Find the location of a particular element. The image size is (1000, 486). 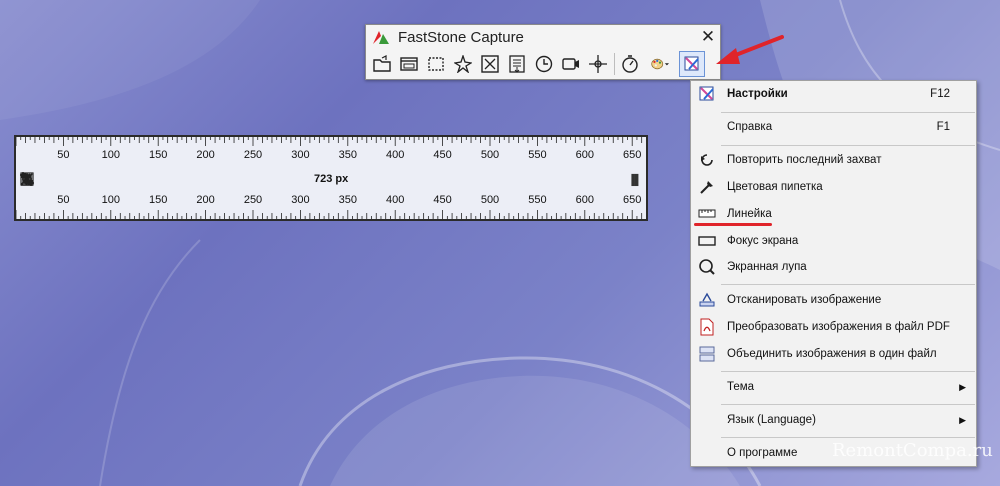

ruler-label-bottom: 100 is located at coordinates (110, 200).